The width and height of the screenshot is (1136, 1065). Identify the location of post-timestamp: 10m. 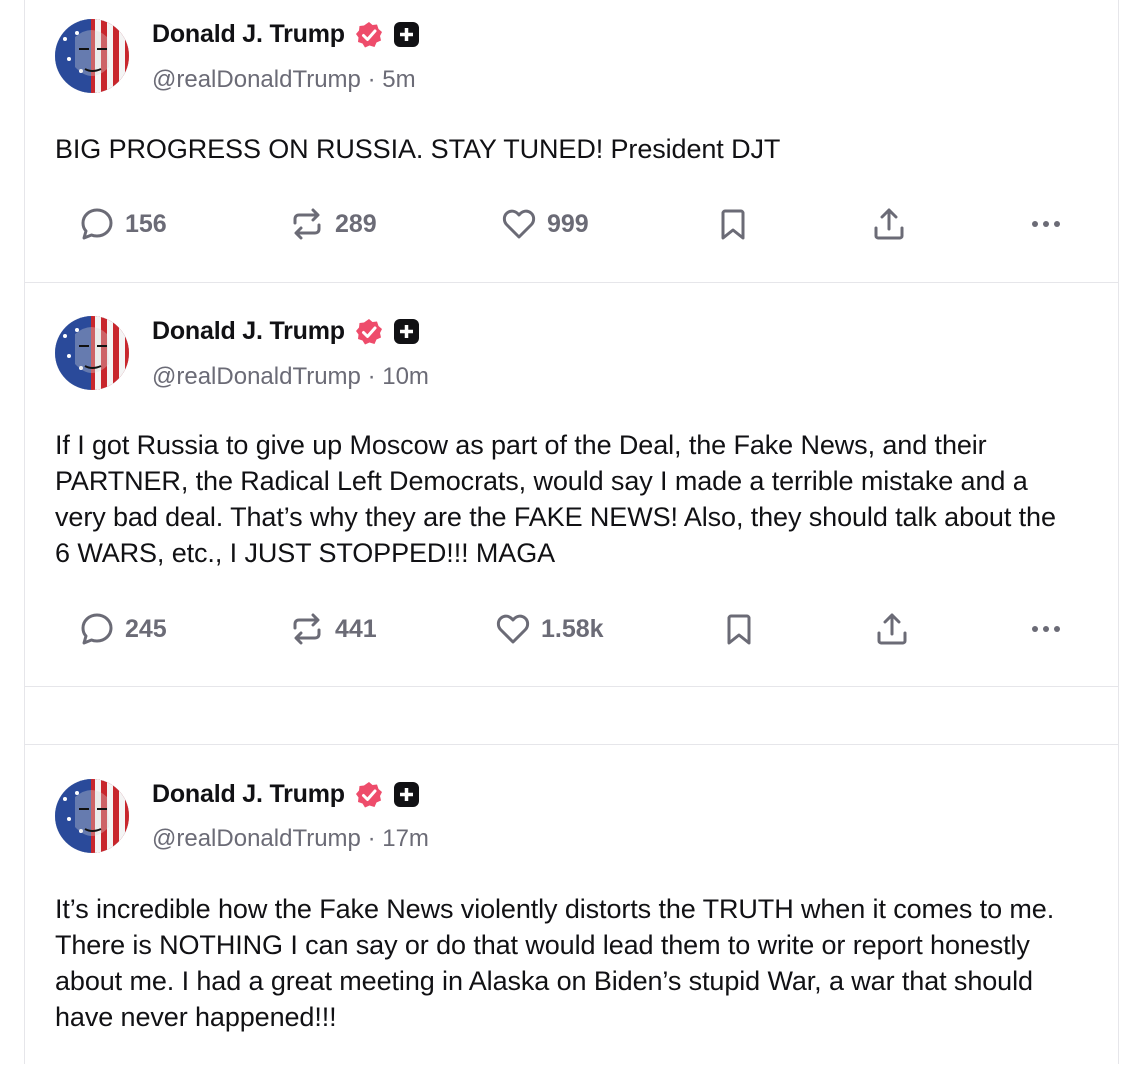
(405, 376).